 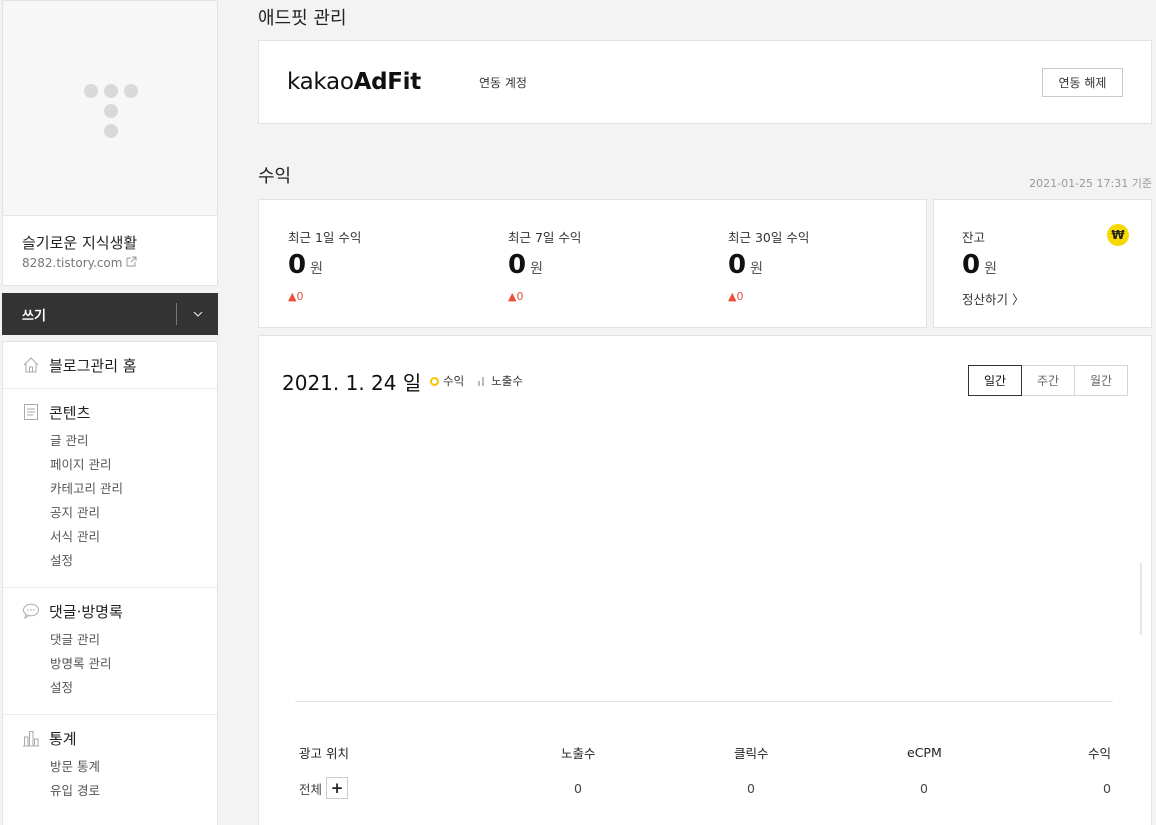 I want to click on write-button: 쓰기, so click(x=34, y=314).